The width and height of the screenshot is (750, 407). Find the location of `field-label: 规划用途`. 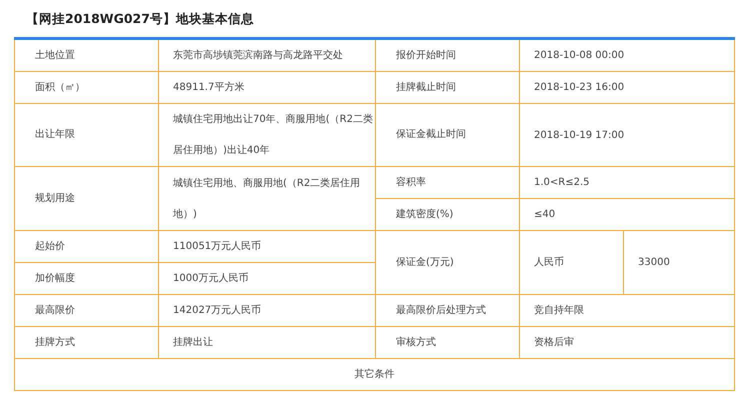

field-label: 规划用途 is located at coordinates (55, 199).